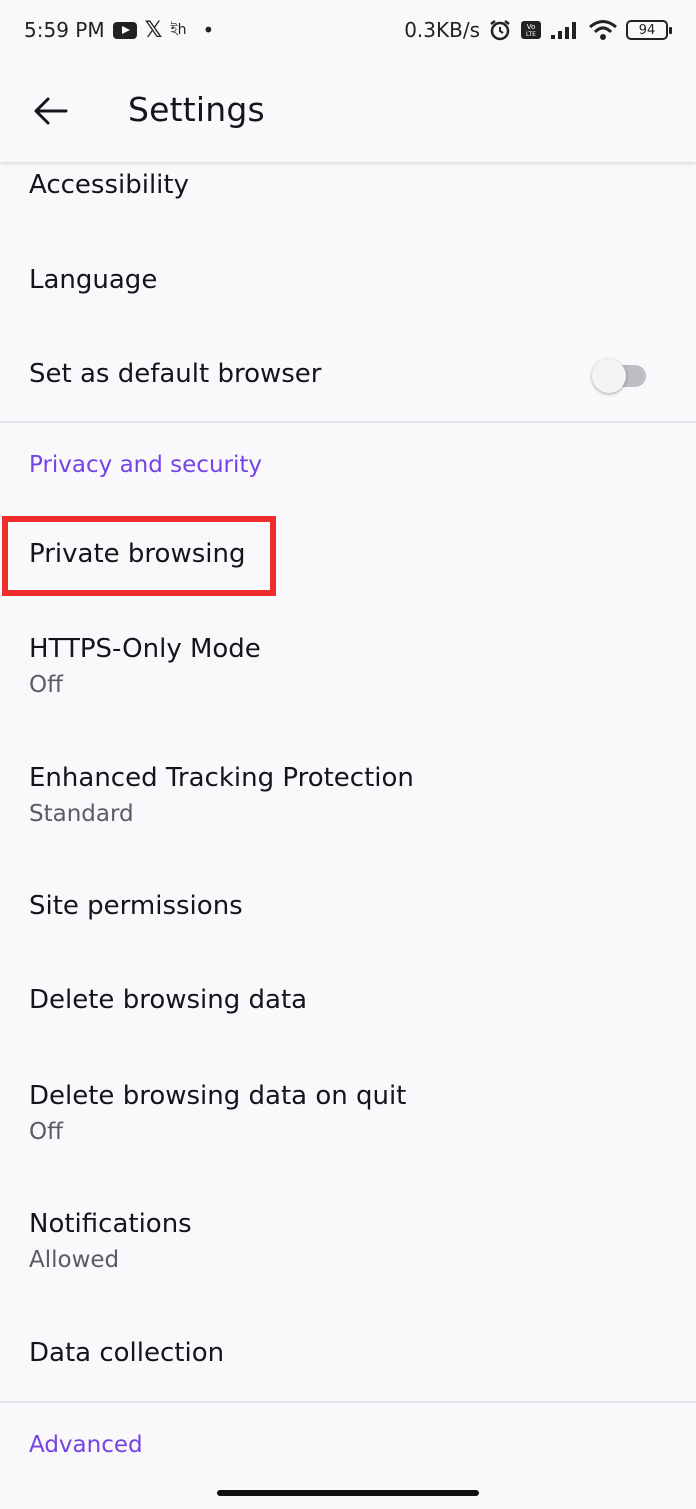 The width and height of the screenshot is (696, 1509). Describe the element at coordinates (136, 906) in the screenshot. I see `setting-title: Site permissions` at that location.